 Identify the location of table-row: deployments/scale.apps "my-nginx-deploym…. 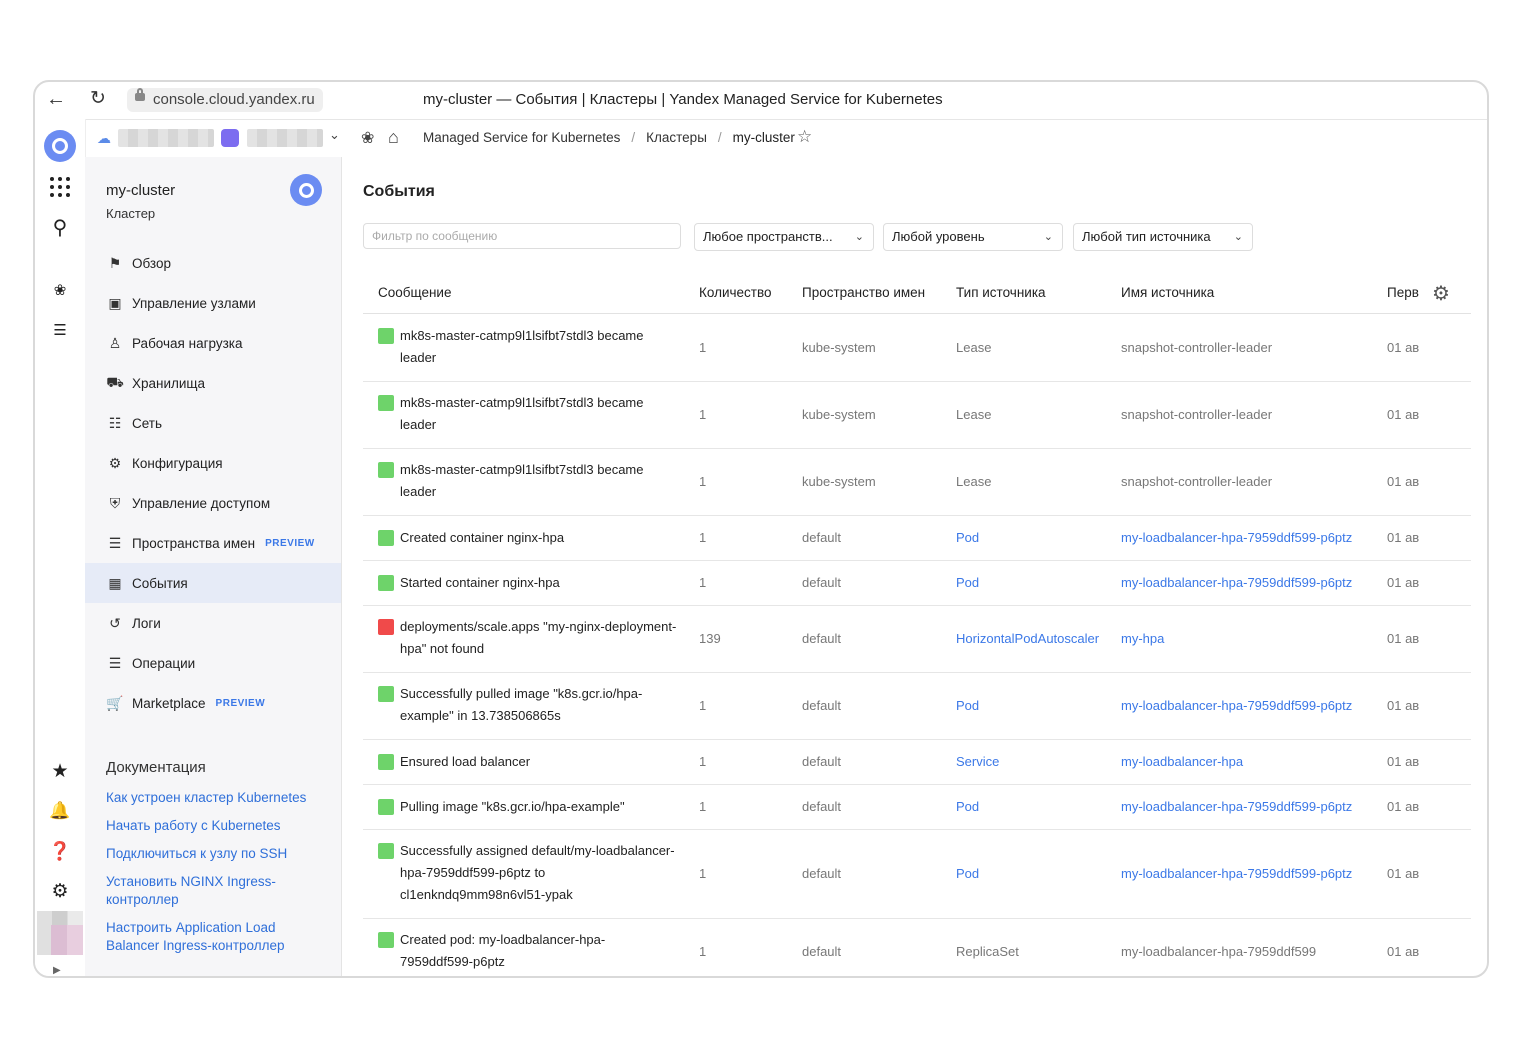
(917, 639).